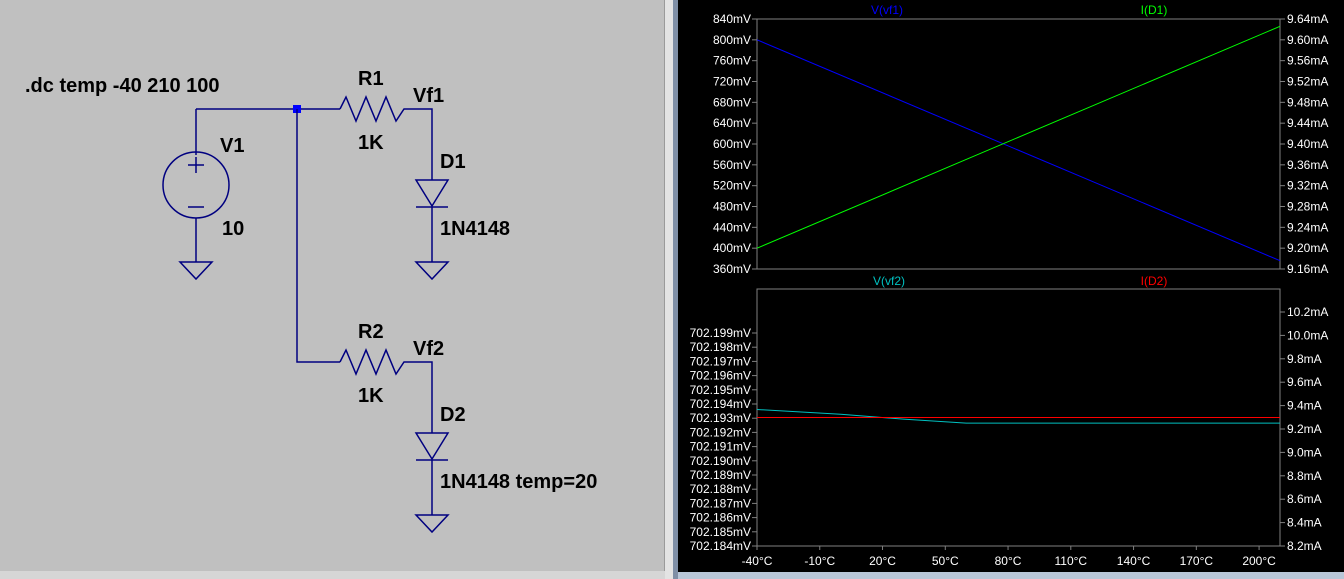  What do you see at coordinates (732, 40) in the screenshot?
I see `y-tick-label-left: 800mV` at bounding box center [732, 40].